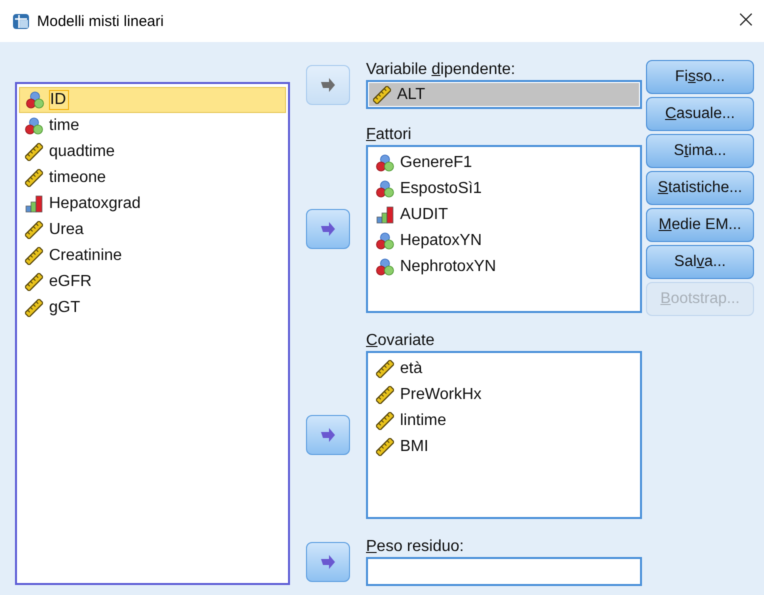 This screenshot has width=764, height=595. Describe the element at coordinates (504, 163) in the screenshot. I see `variable-item: GenereF1` at that location.